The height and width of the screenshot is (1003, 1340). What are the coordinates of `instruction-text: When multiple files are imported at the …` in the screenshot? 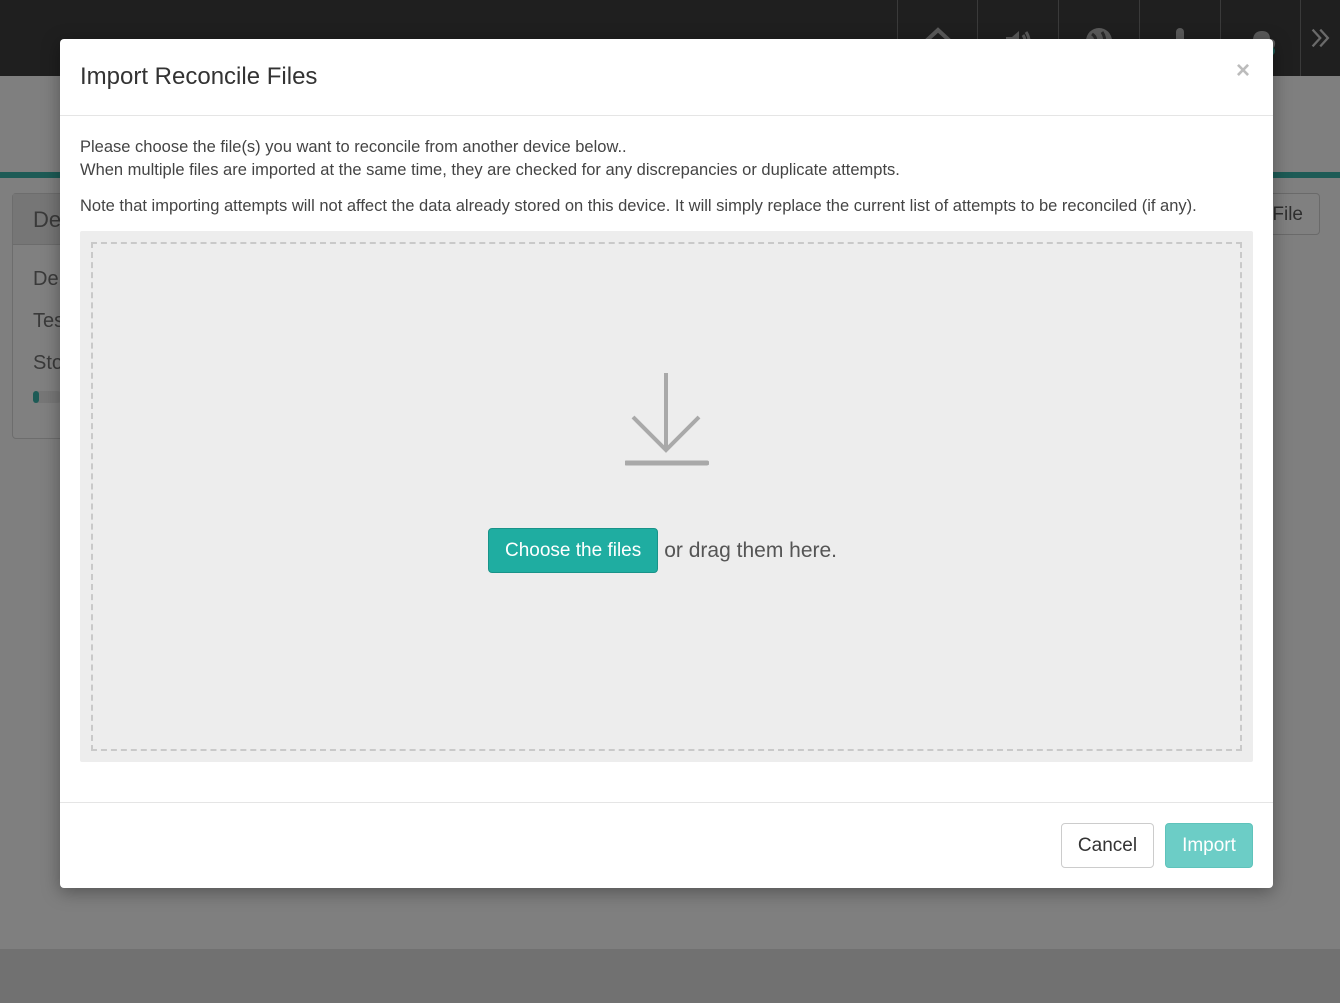 It's located at (490, 170).